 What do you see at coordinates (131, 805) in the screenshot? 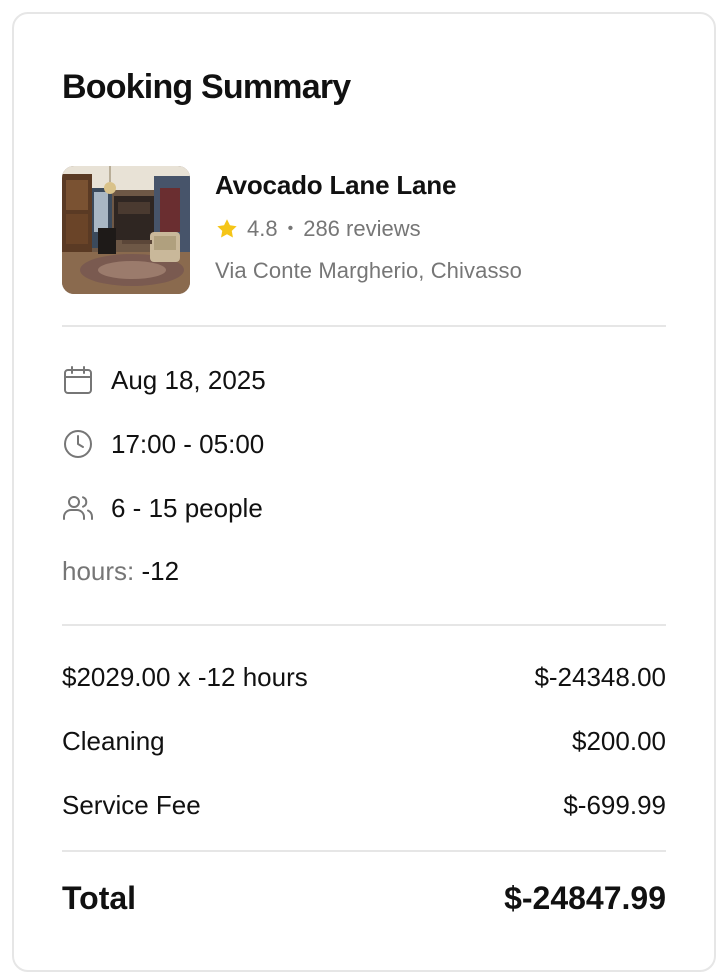
I see `service-fee-label: Service Fee` at bounding box center [131, 805].